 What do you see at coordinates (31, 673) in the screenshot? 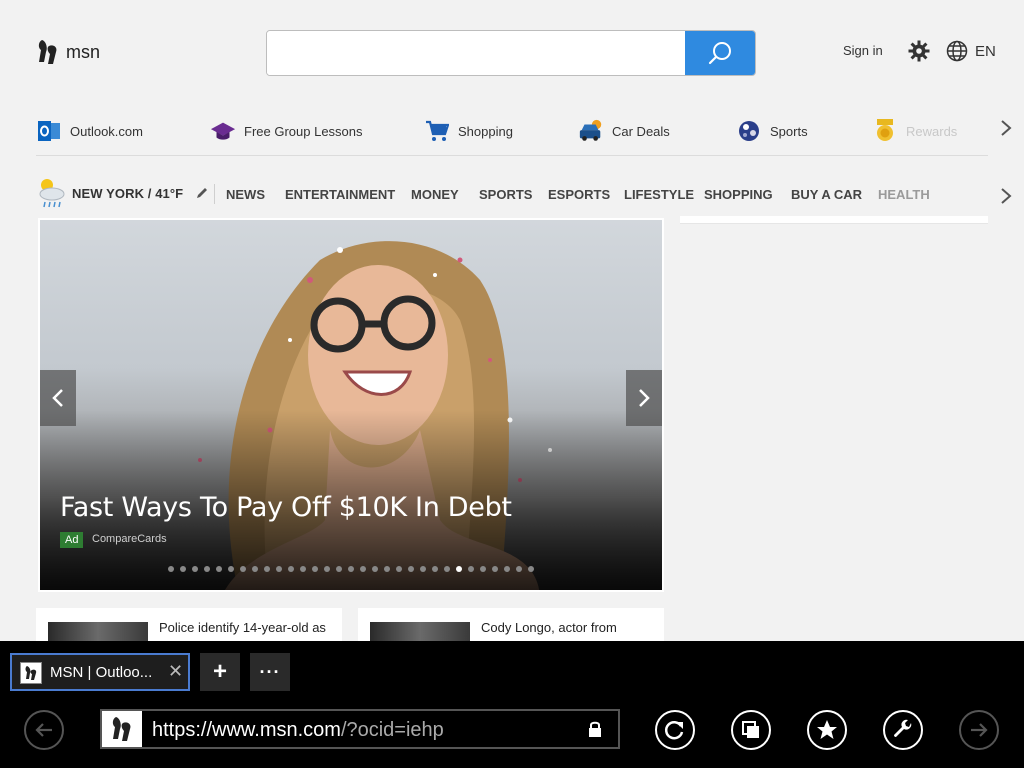
I see `msn-favicon-icon` at bounding box center [31, 673].